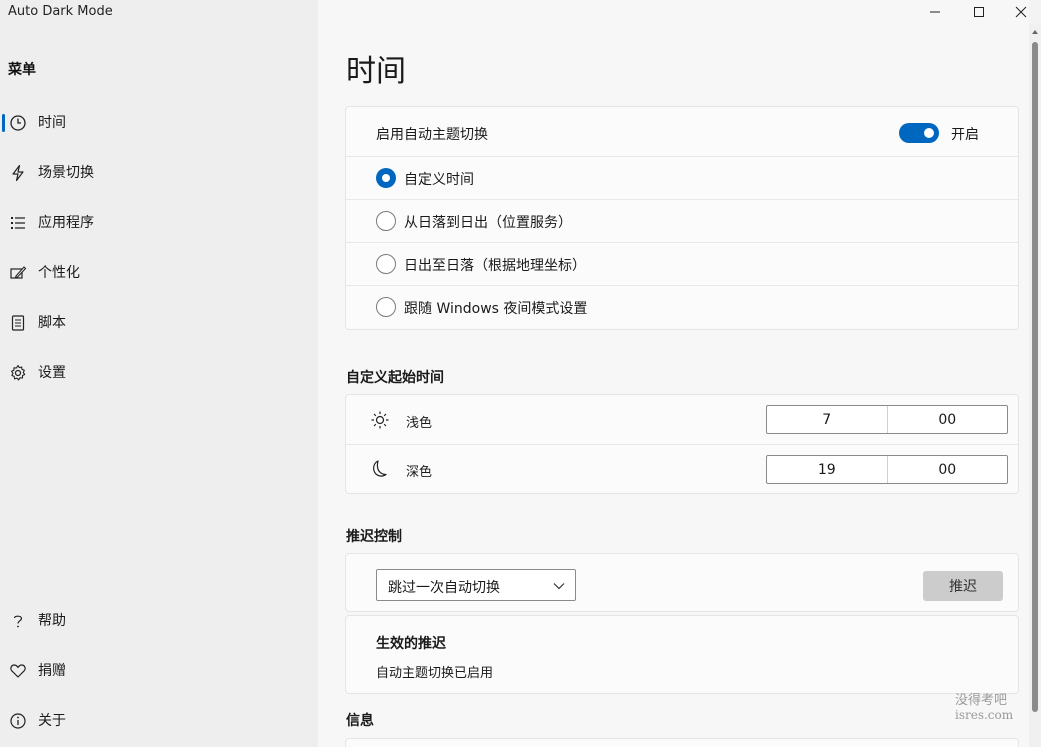 Image resolution: width=1041 pixels, height=747 pixels. Describe the element at coordinates (439, 180) in the screenshot. I see `mode-option-label: 自定义时间` at that location.